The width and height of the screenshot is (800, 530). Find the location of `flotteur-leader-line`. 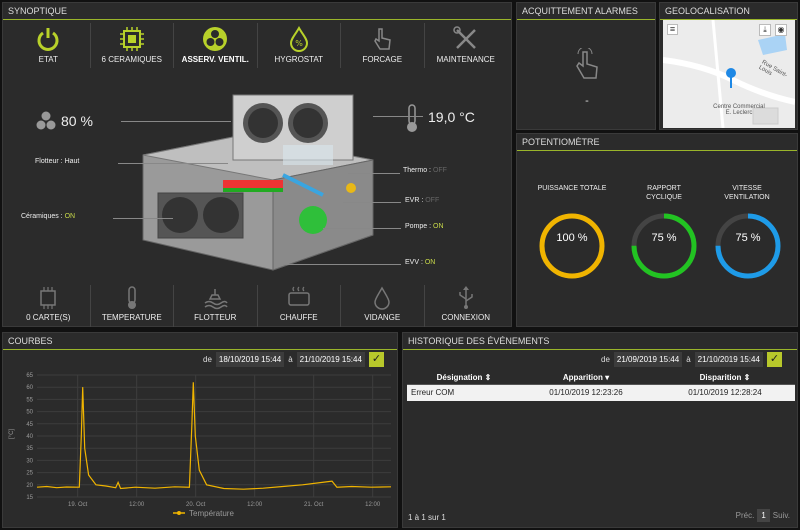

flotteur-leader-line is located at coordinates (173, 163).